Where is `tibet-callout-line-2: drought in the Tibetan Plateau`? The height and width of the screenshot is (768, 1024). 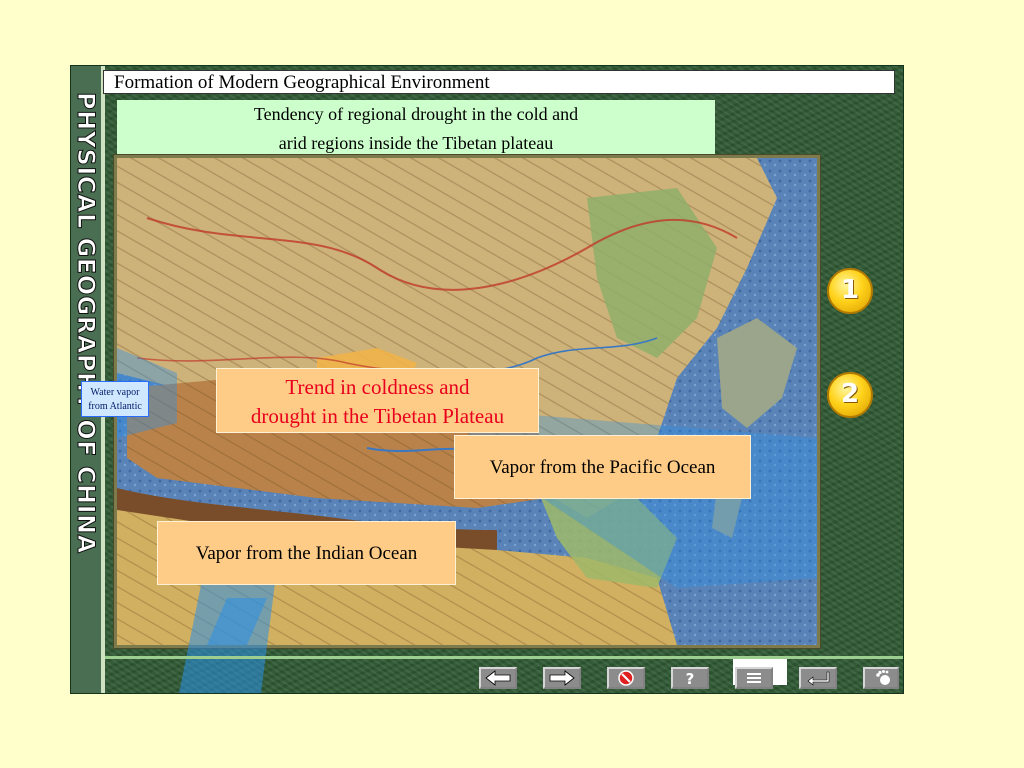
tibet-callout-line-2: drought in the Tibetan Plateau is located at coordinates (377, 416).